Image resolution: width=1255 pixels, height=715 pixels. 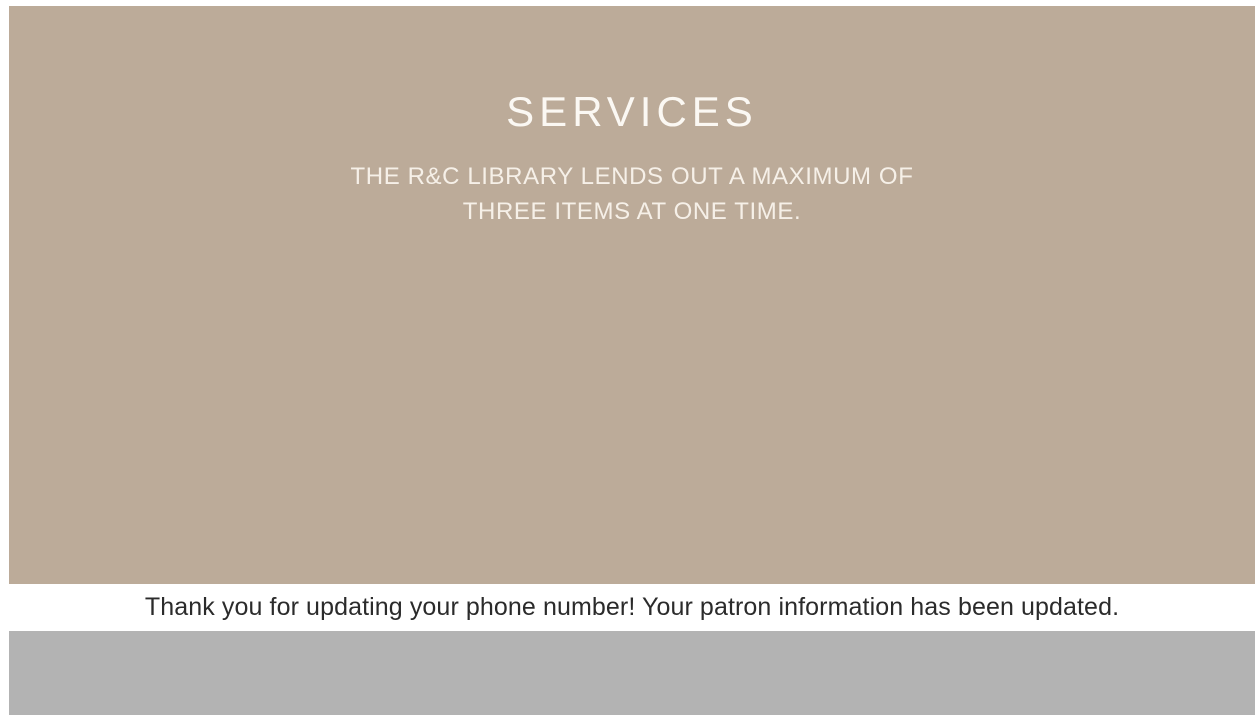 What do you see at coordinates (632, 211) in the screenshot?
I see `services-description-line-2: THREE ITEMS AT ONE TIME.` at bounding box center [632, 211].